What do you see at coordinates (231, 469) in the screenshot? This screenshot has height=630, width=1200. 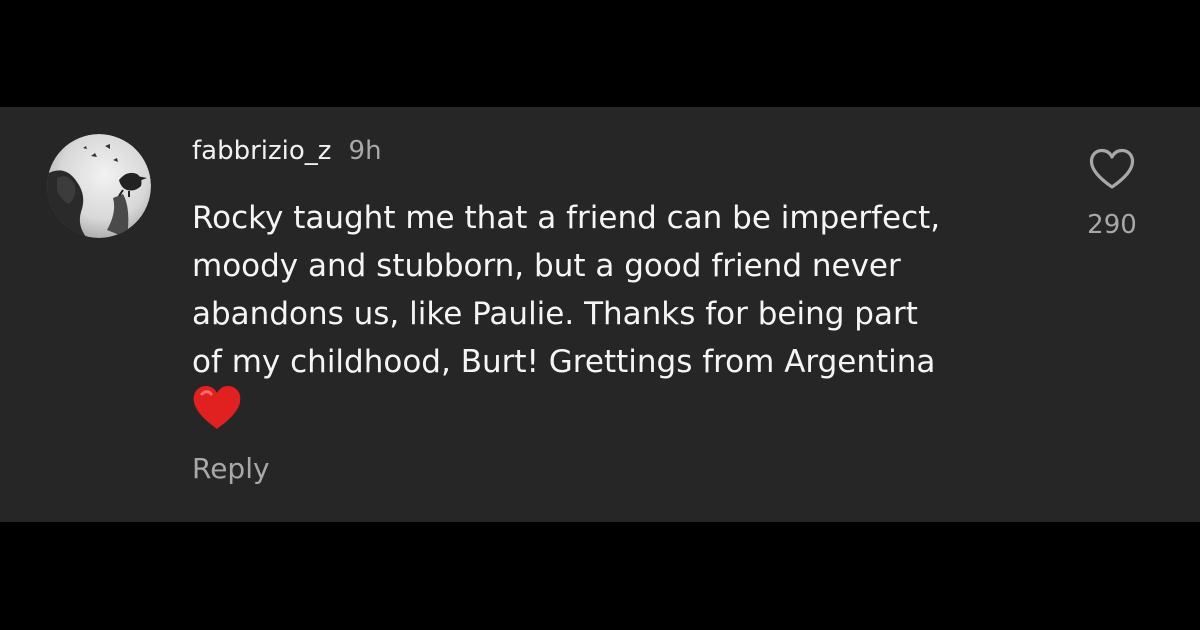 I see `reply-button: Reply` at bounding box center [231, 469].